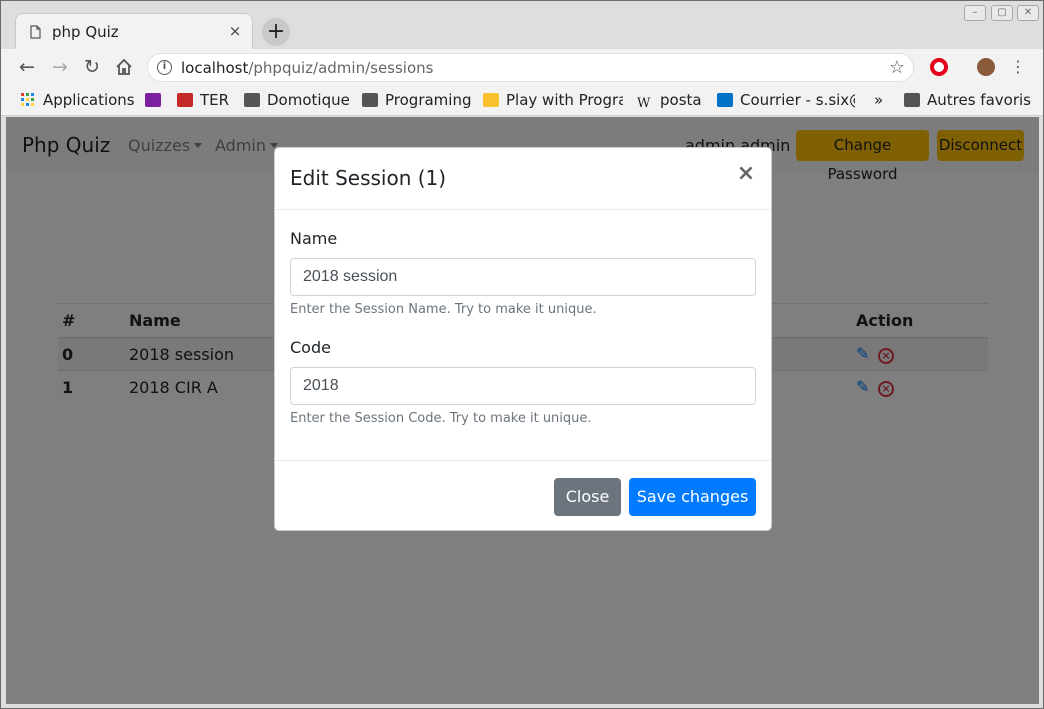  Describe the element at coordinates (669, 101) in the screenshot. I see `bookmark-posta: Wposta` at that location.